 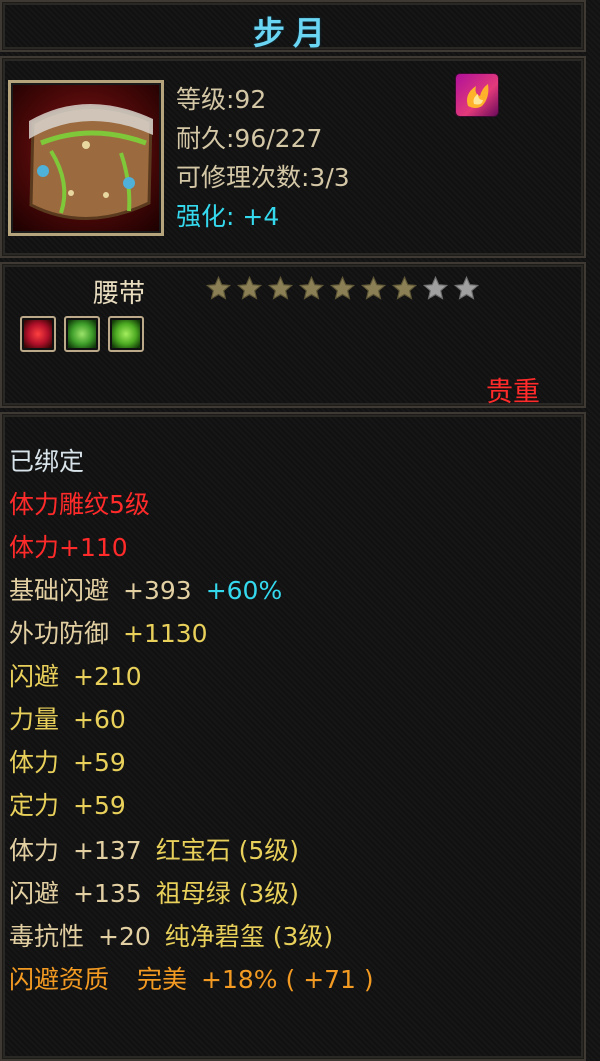 I want to click on item-rarity: 贵重, so click(x=513, y=392).